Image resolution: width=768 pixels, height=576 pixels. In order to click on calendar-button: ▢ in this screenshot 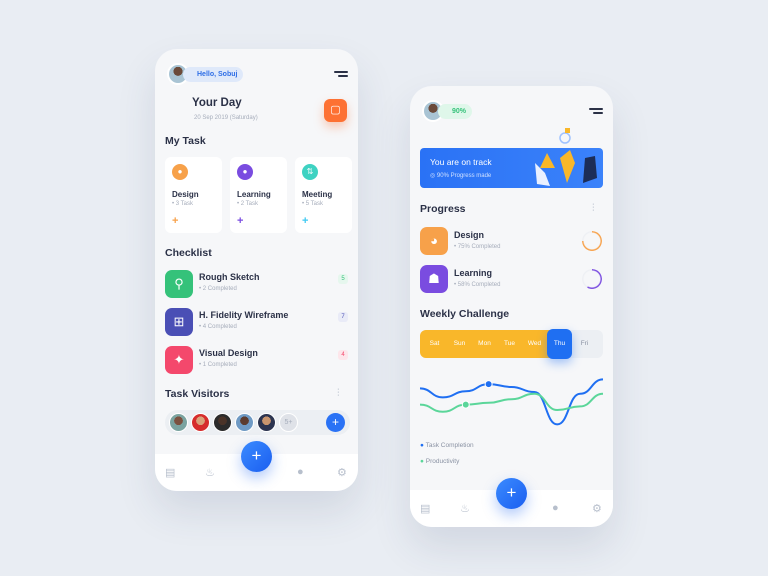, I will do `click(335, 110)`.